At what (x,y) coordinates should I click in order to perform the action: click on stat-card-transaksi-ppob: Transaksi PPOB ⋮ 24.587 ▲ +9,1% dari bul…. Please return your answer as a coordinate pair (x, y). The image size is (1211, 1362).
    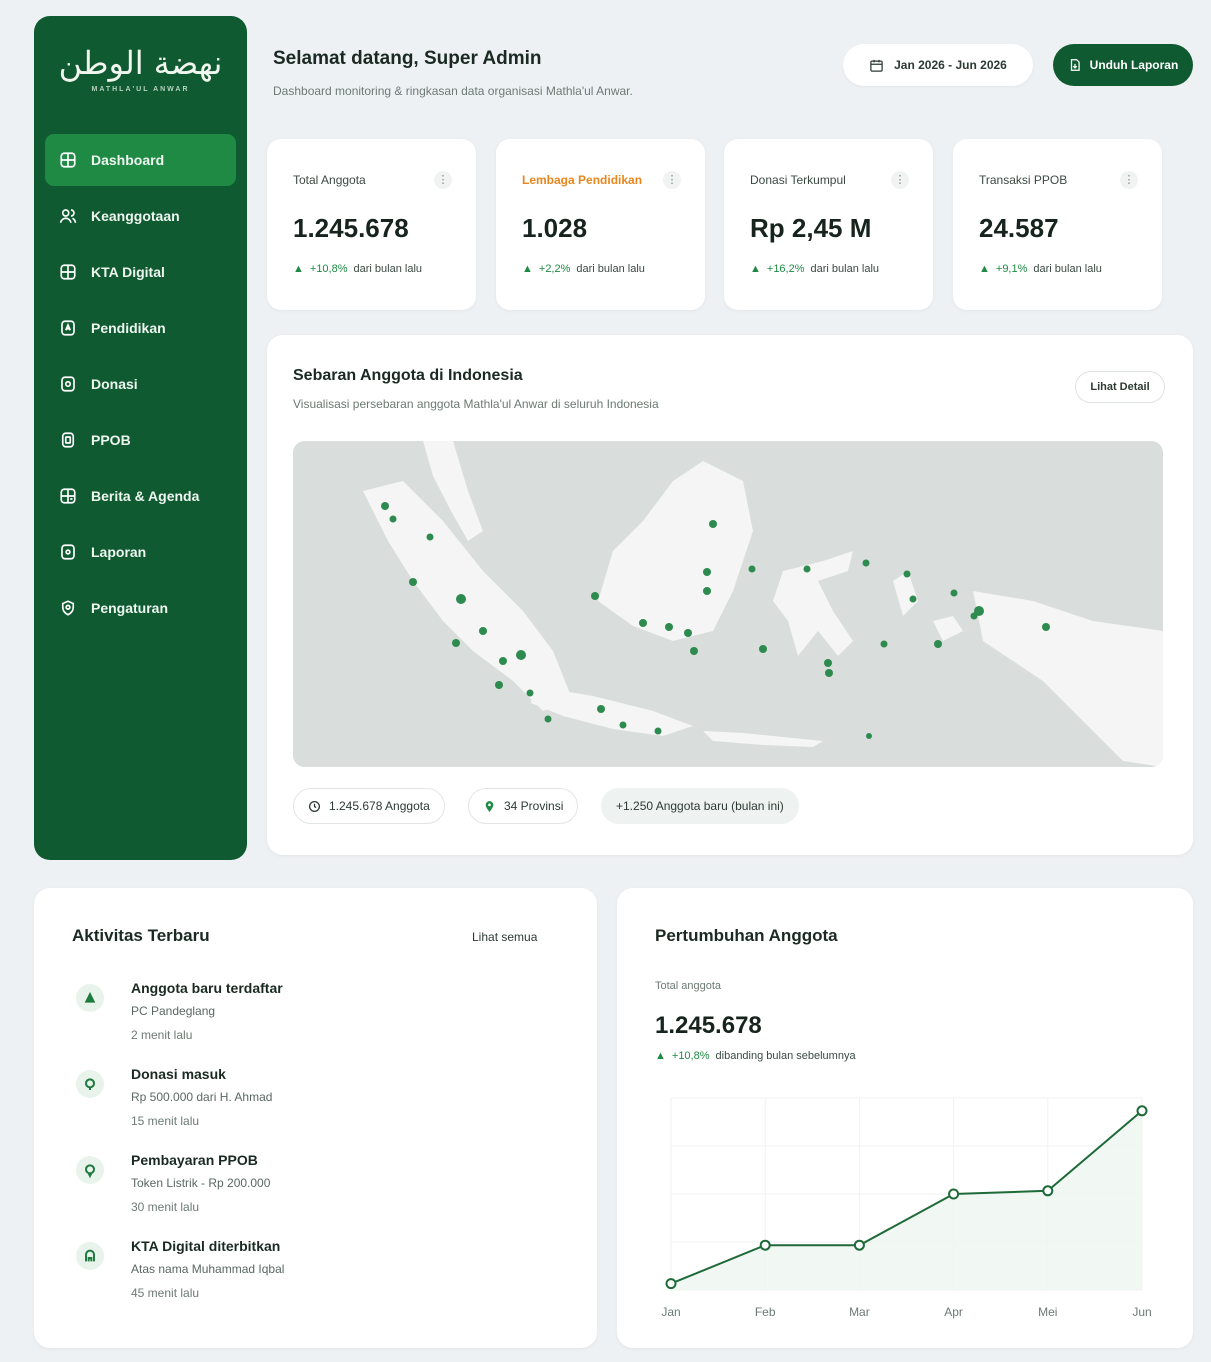
    Looking at the image, I should click on (1057, 224).